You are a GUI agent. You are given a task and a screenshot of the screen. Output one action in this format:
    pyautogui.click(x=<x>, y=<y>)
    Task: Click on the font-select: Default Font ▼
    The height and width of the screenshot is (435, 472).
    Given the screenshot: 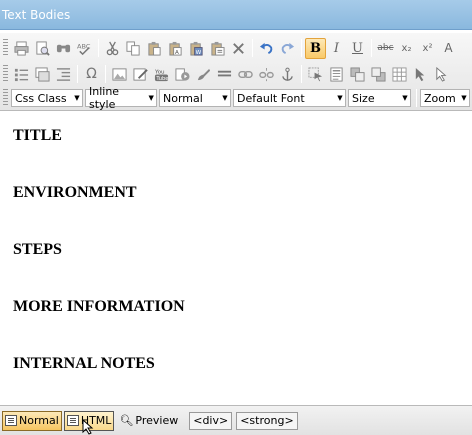 What is the action you would take?
    pyautogui.click(x=289, y=98)
    